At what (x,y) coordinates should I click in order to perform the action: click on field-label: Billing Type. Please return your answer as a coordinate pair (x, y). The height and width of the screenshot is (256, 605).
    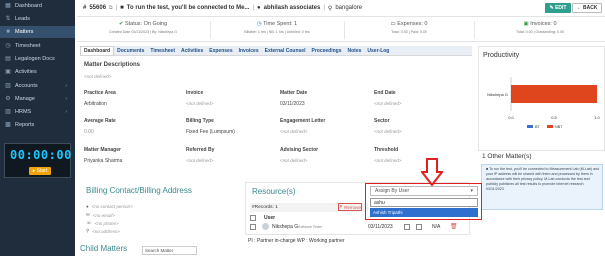
    Looking at the image, I should click on (200, 121).